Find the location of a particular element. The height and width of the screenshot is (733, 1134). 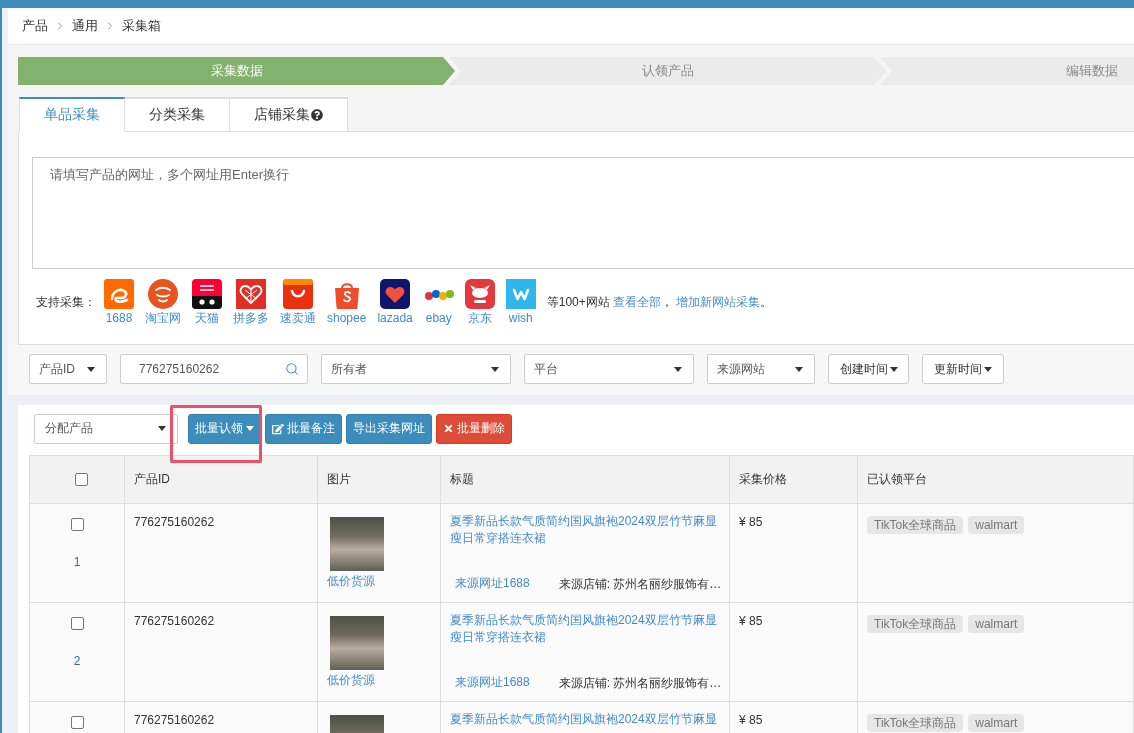

smile-logo-icon is located at coordinates (298, 294).